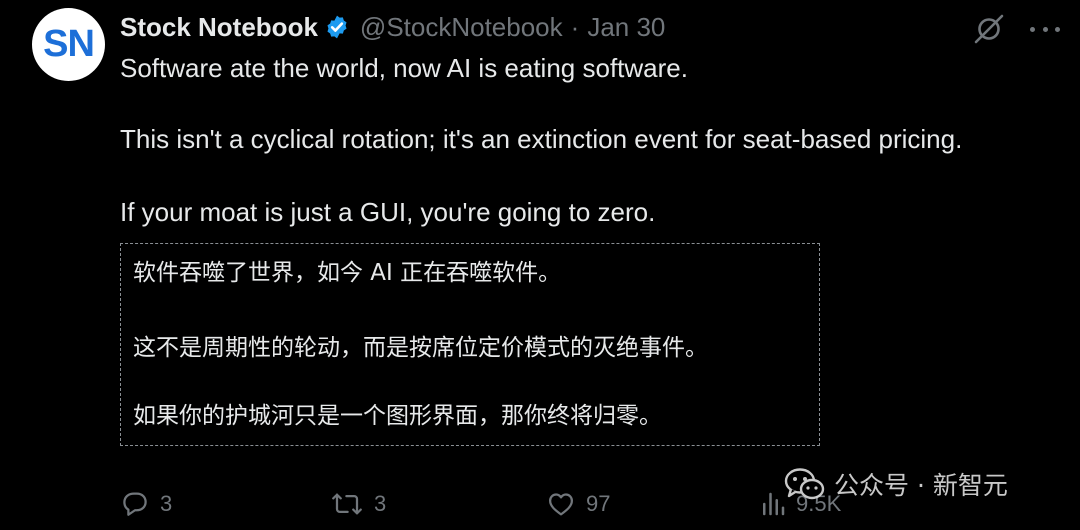 This screenshot has height=530, width=1080. I want to click on reply-icon, so click(135, 504).